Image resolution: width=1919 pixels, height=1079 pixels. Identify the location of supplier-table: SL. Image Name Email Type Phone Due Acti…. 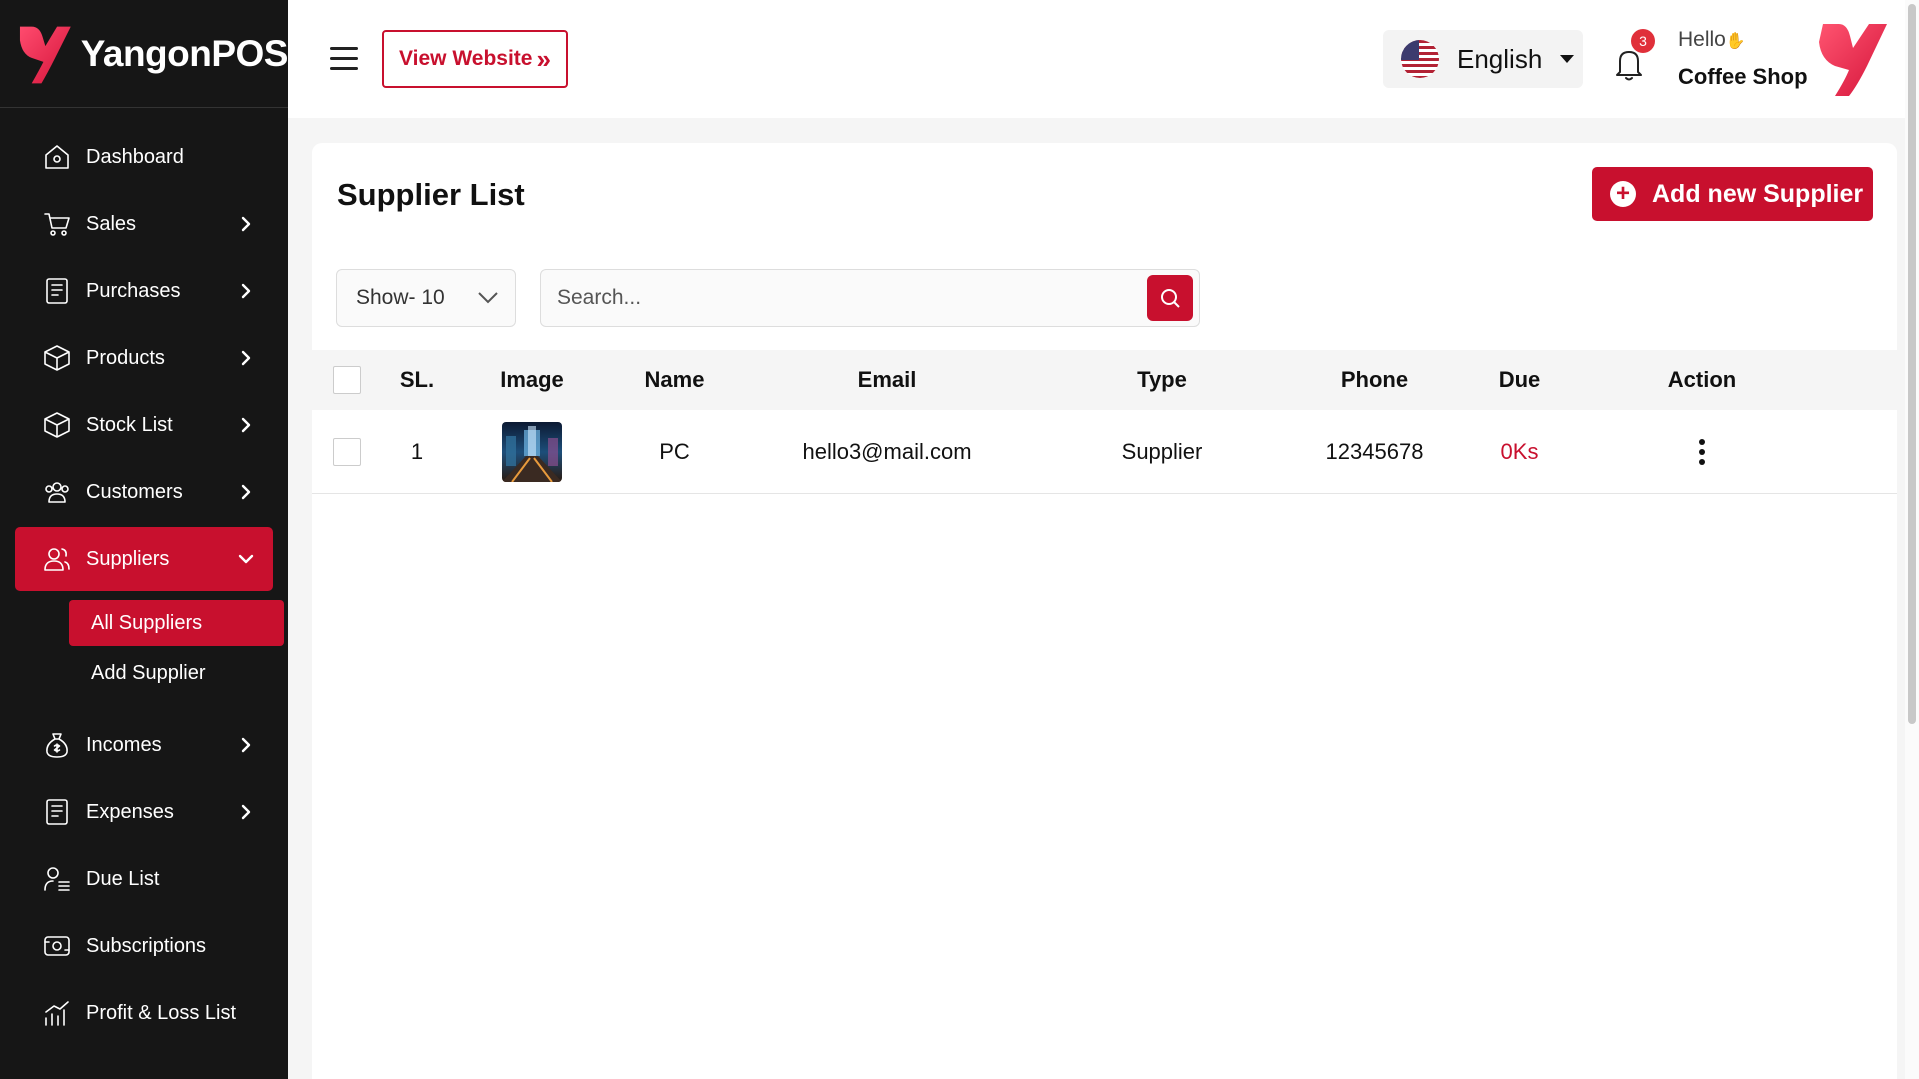
(1104, 422).